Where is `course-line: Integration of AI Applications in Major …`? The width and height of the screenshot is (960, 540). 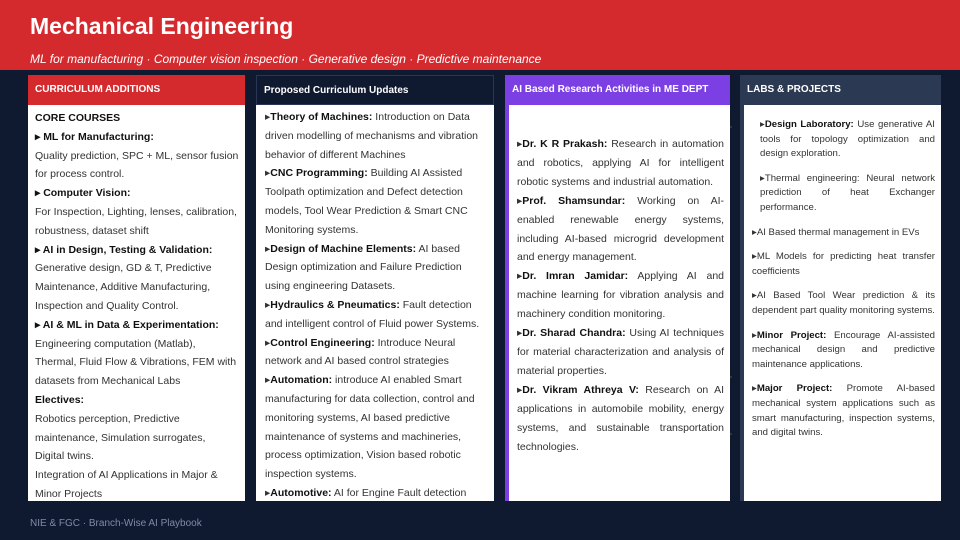 course-line: Integration of AI Applications in Major … is located at coordinates (126, 475).